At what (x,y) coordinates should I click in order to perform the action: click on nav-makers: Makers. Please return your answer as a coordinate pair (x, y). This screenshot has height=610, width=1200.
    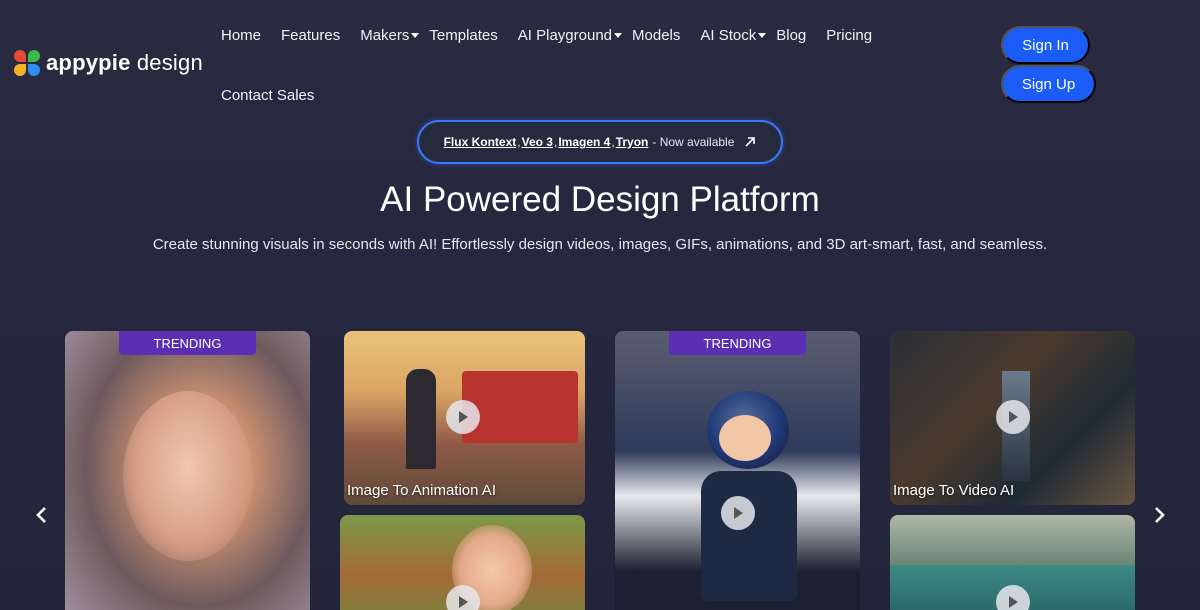
    Looking at the image, I should click on (390, 35).